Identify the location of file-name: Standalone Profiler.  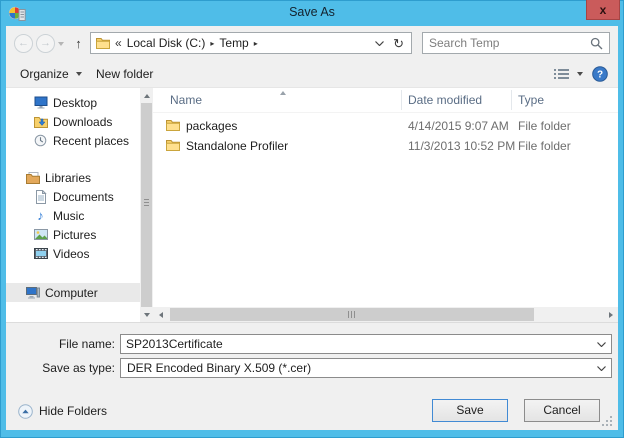
(237, 146).